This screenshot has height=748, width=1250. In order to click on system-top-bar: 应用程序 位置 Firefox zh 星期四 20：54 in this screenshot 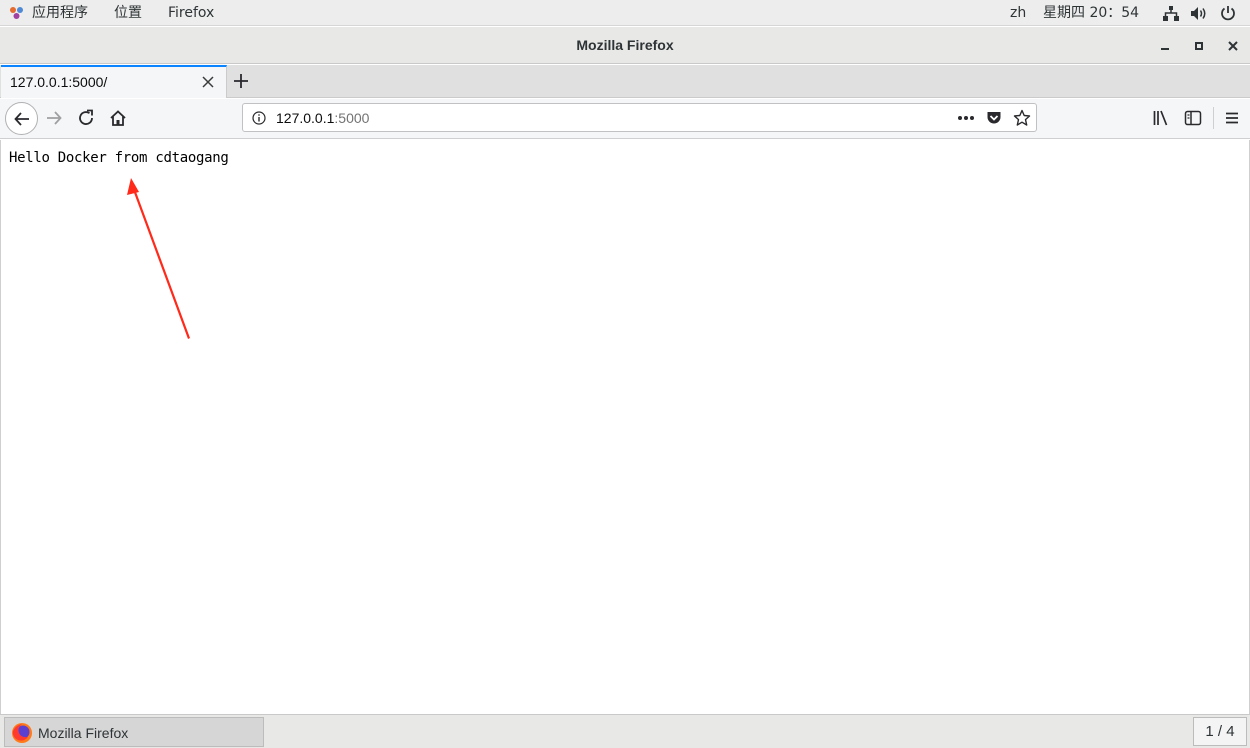, I will do `click(625, 13)`.